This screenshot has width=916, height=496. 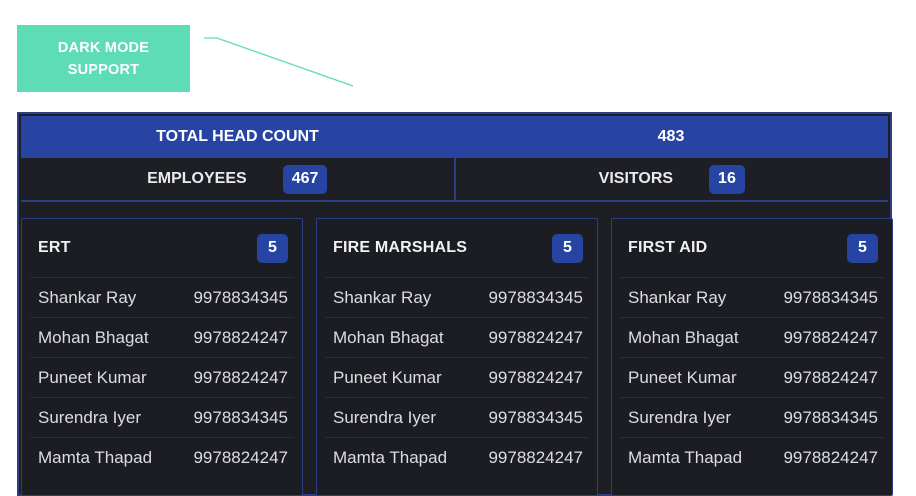 I want to click on employees-label: EMPLOYEES, so click(x=197, y=178).